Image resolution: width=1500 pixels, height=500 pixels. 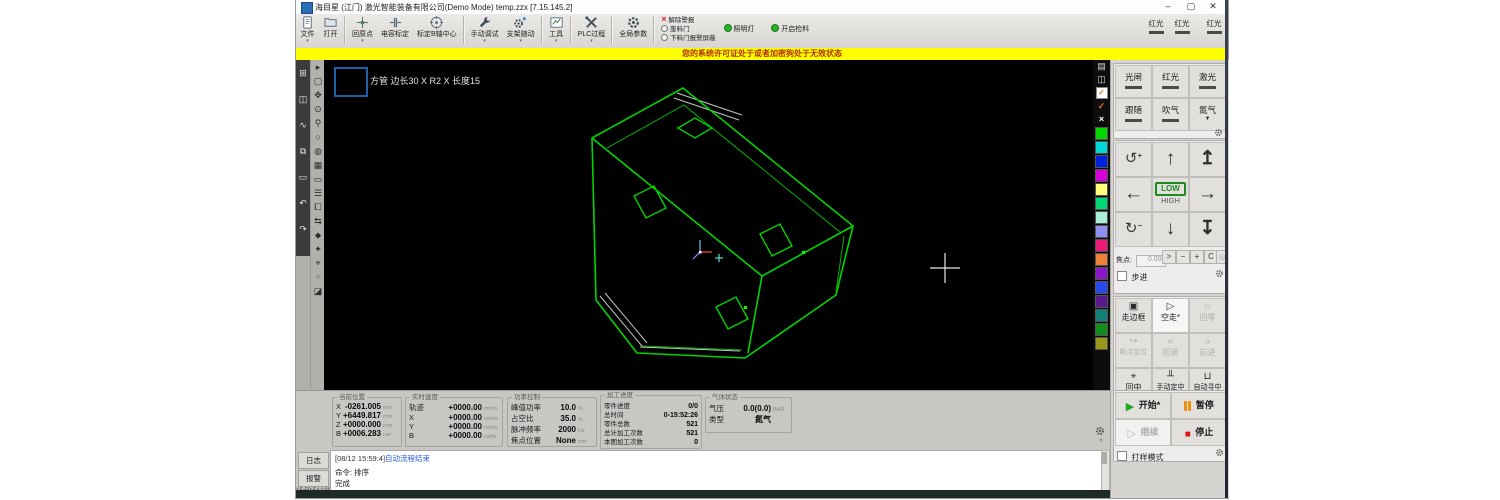 What do you see at coordinates (1183, 257) in the screenshot?
I see `focus-minus-button: −` at bounding box center [1183, 257].